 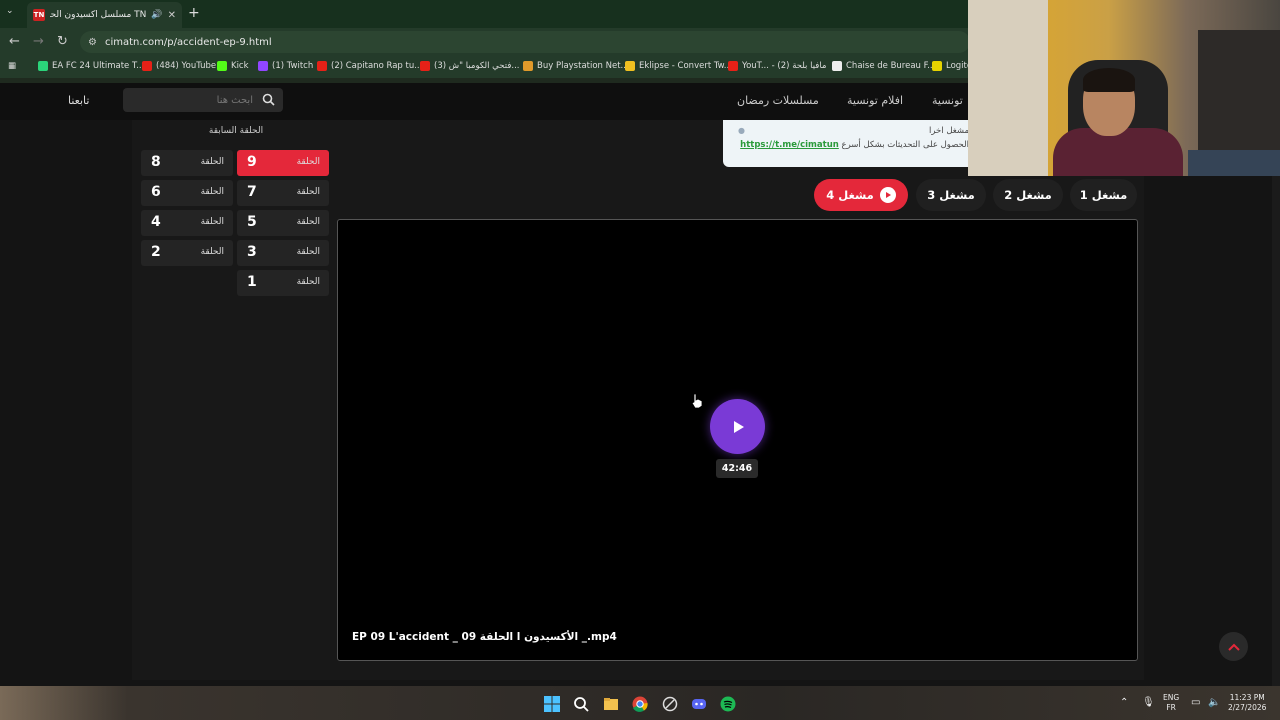 I want to click on new-tab-icon: +, so click(x=194, y=13).